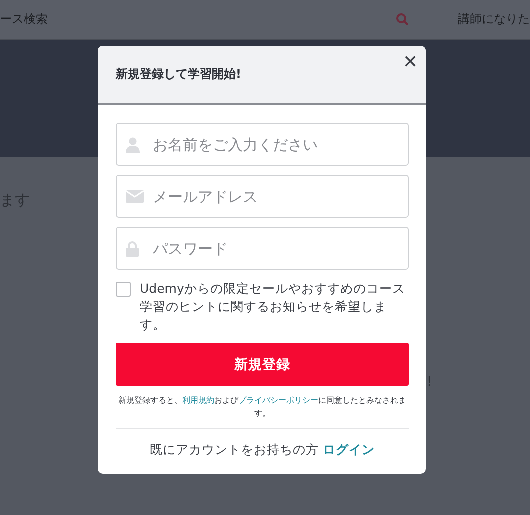  Describe the element at coordinates (410, 62) in the screenshot. I see `close-button: ✕` at that location.